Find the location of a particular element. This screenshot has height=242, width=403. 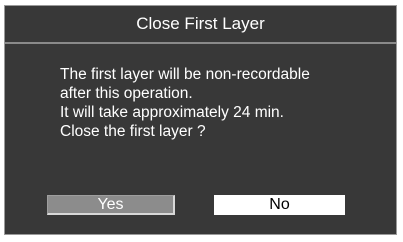

message-line: Close the first layer ? is located at coordinates (133, 131).